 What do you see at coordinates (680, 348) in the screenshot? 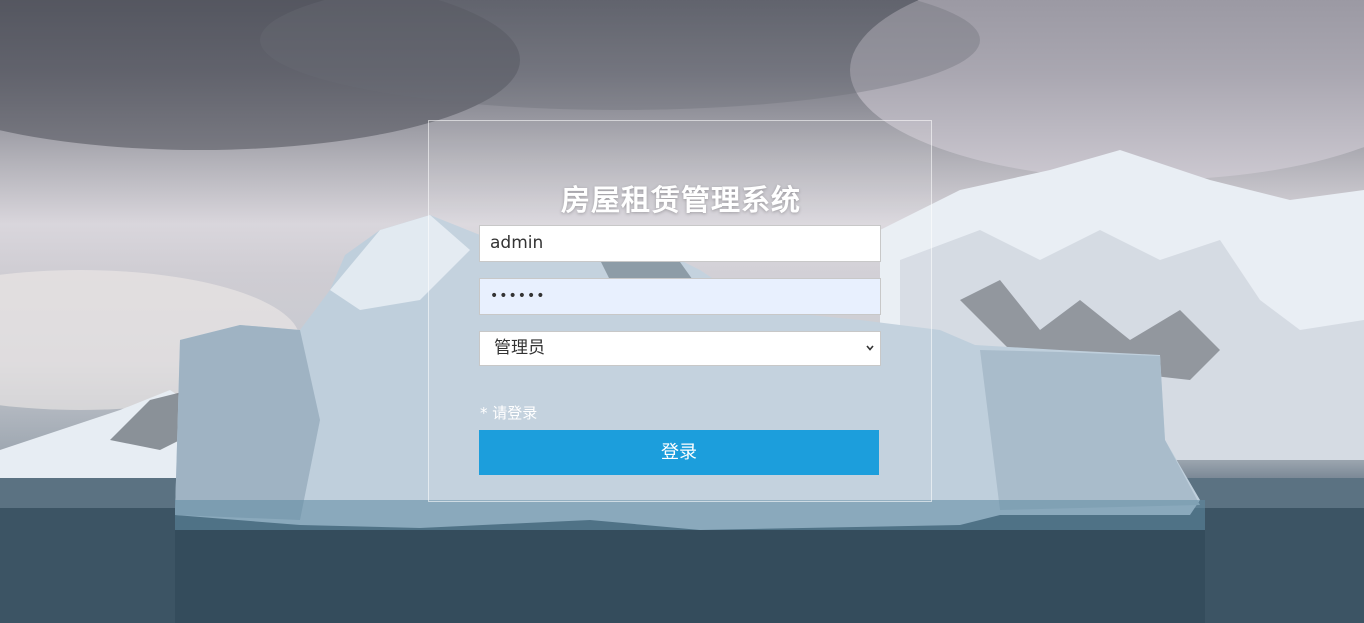
I see `role-select: 管理员` at bounding box center [680, 348].